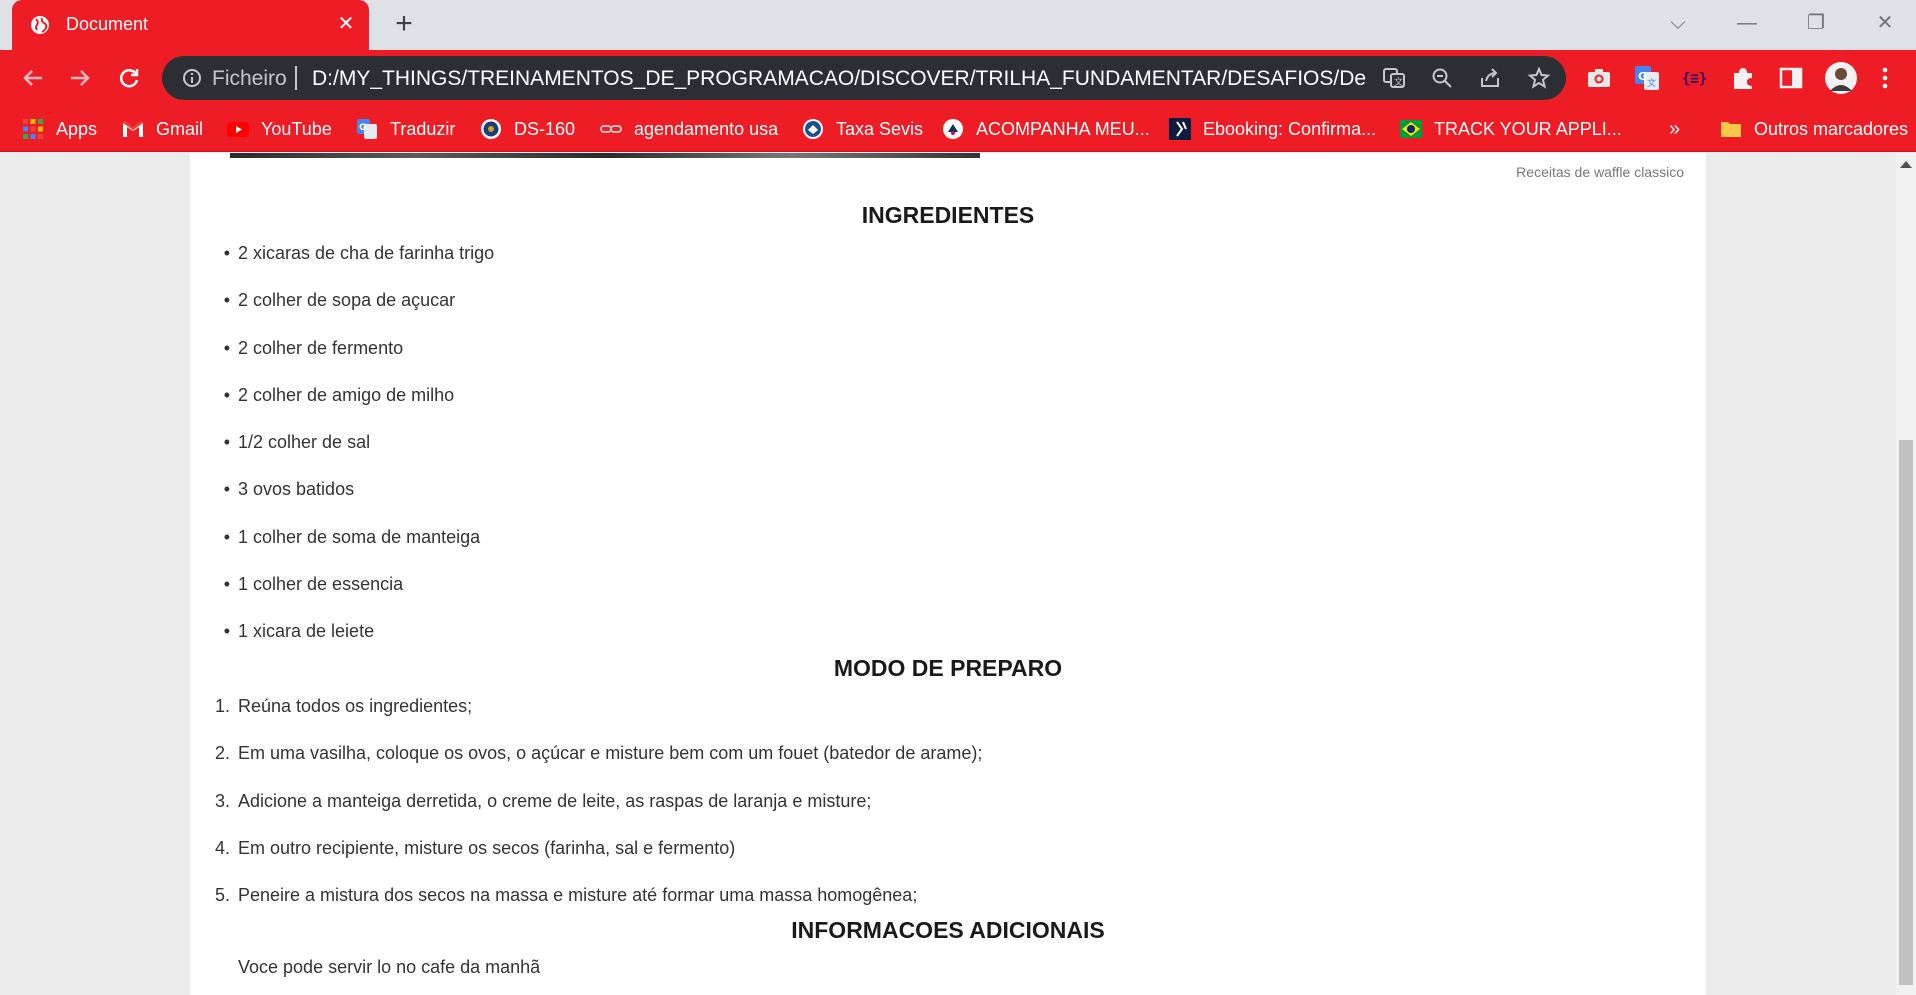 The image size is (1916, 995). I want to click on link-icon, so click(611, 129).